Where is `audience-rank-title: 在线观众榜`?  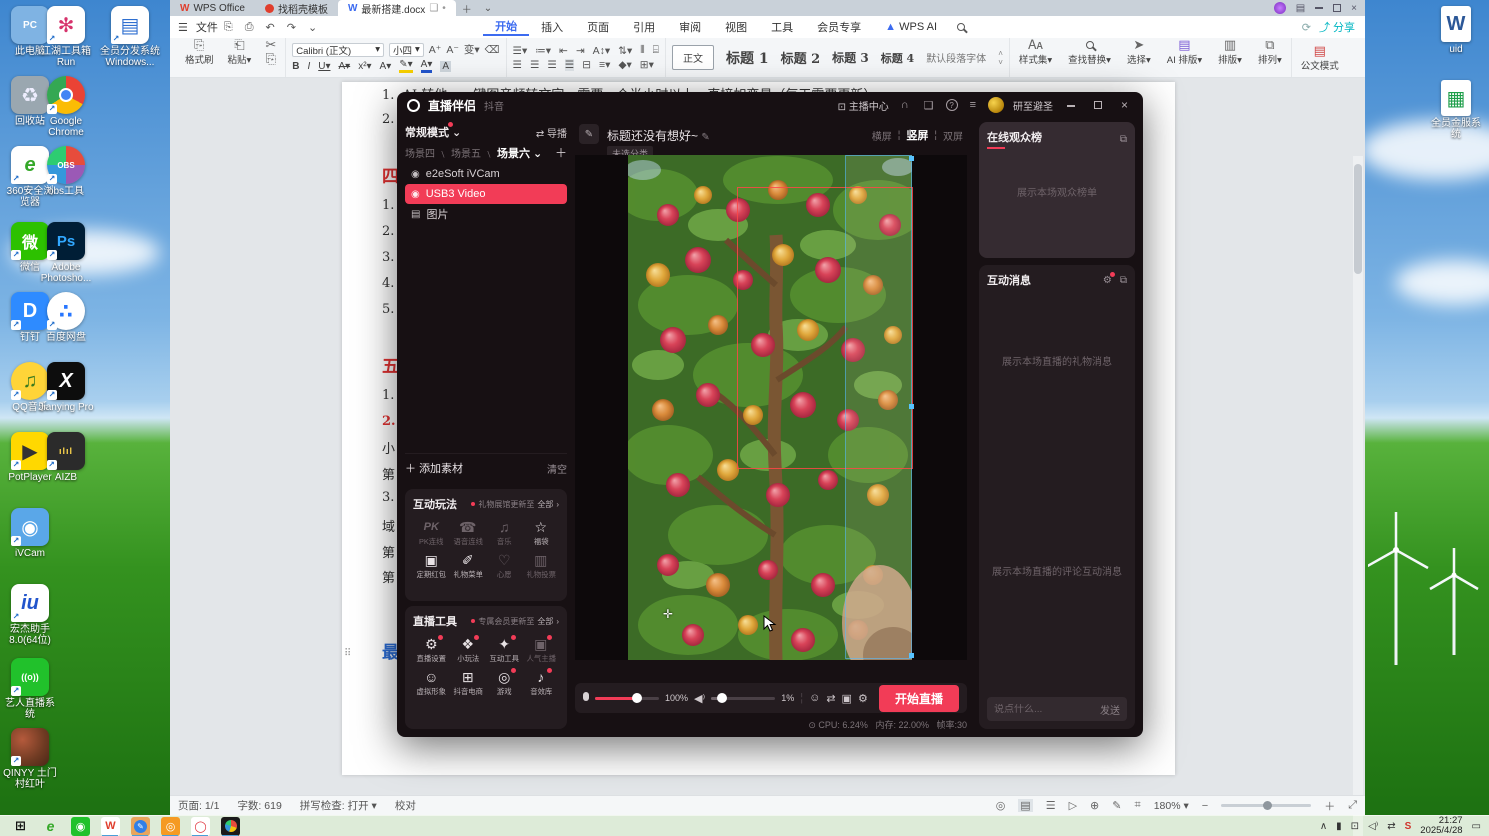 audience-rank-title: 在线观众榜 is located at coordinates (1014, 139).